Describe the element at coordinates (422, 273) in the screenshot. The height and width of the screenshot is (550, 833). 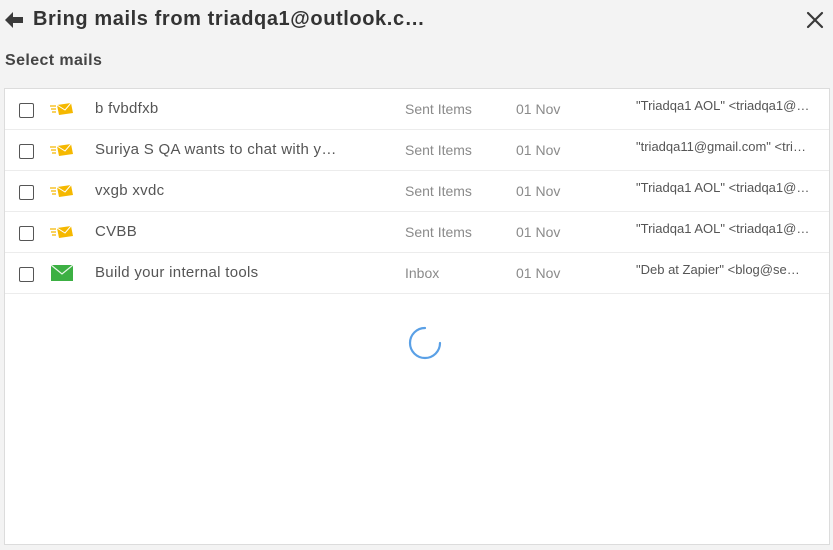
I see `mail-folder: Inbox` at that location.